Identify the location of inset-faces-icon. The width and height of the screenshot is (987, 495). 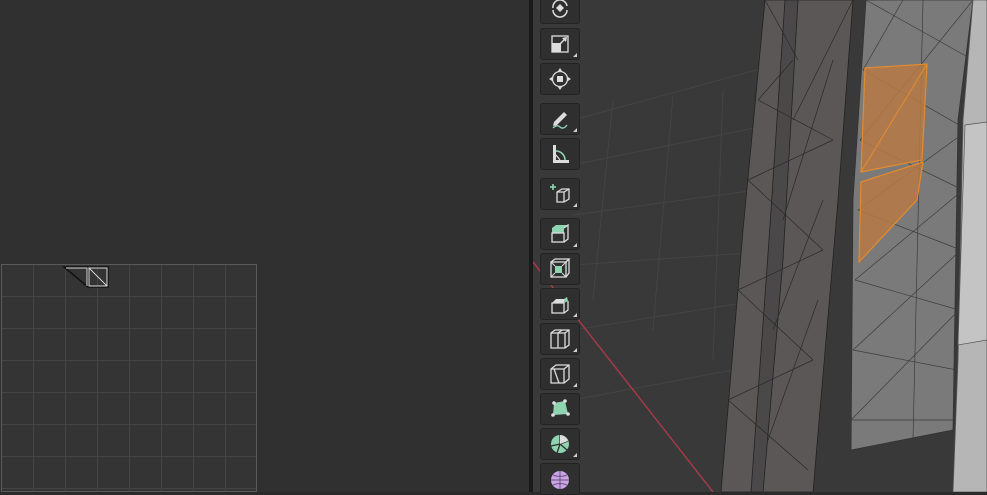
(560, 268).